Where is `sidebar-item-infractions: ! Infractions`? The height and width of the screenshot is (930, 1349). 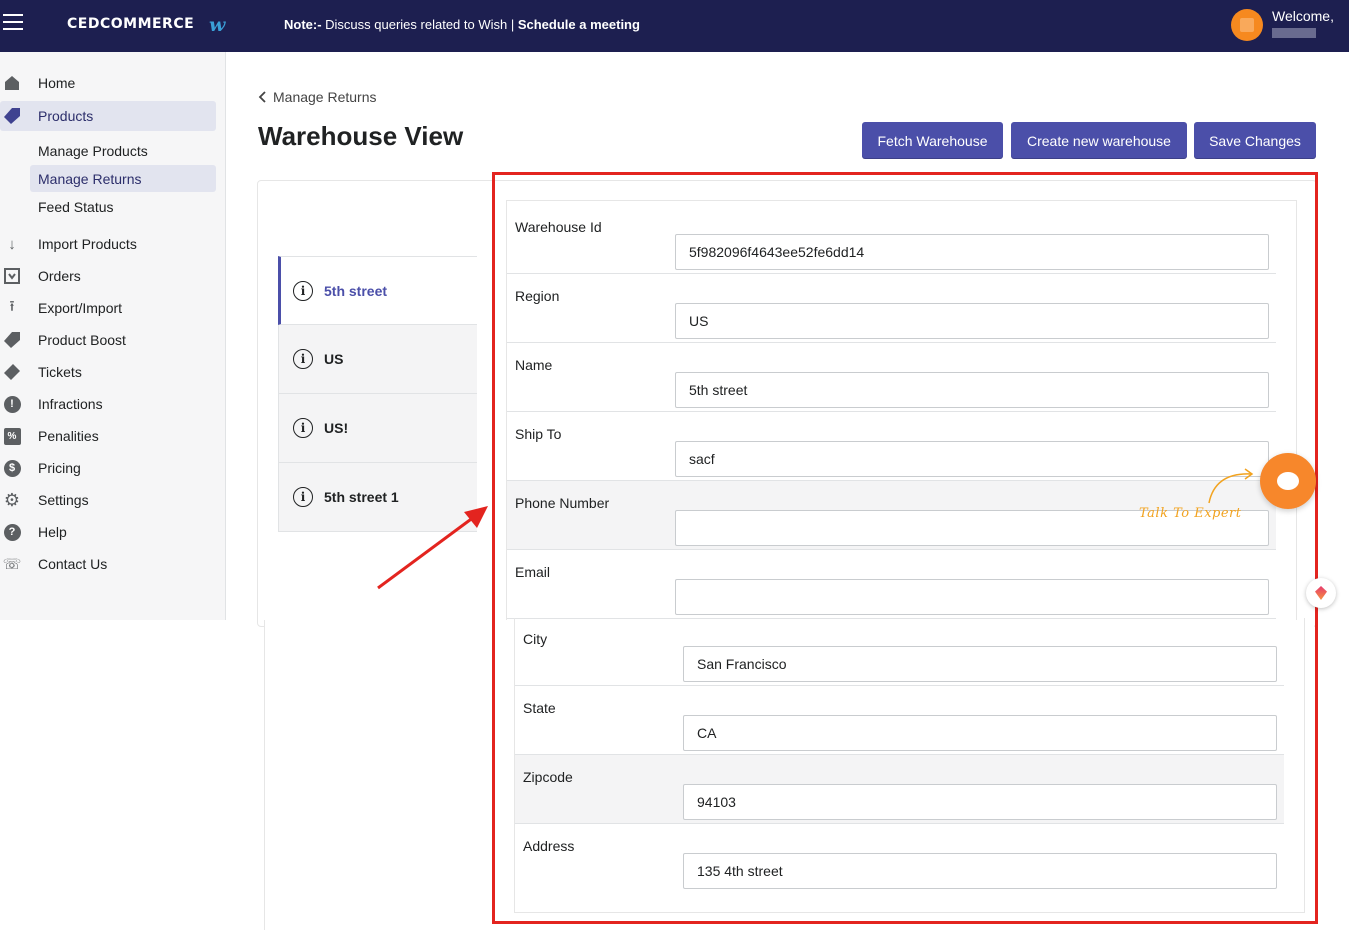 sidebar-item-infractions: ! Infractions is located at coordinates (109, 404).